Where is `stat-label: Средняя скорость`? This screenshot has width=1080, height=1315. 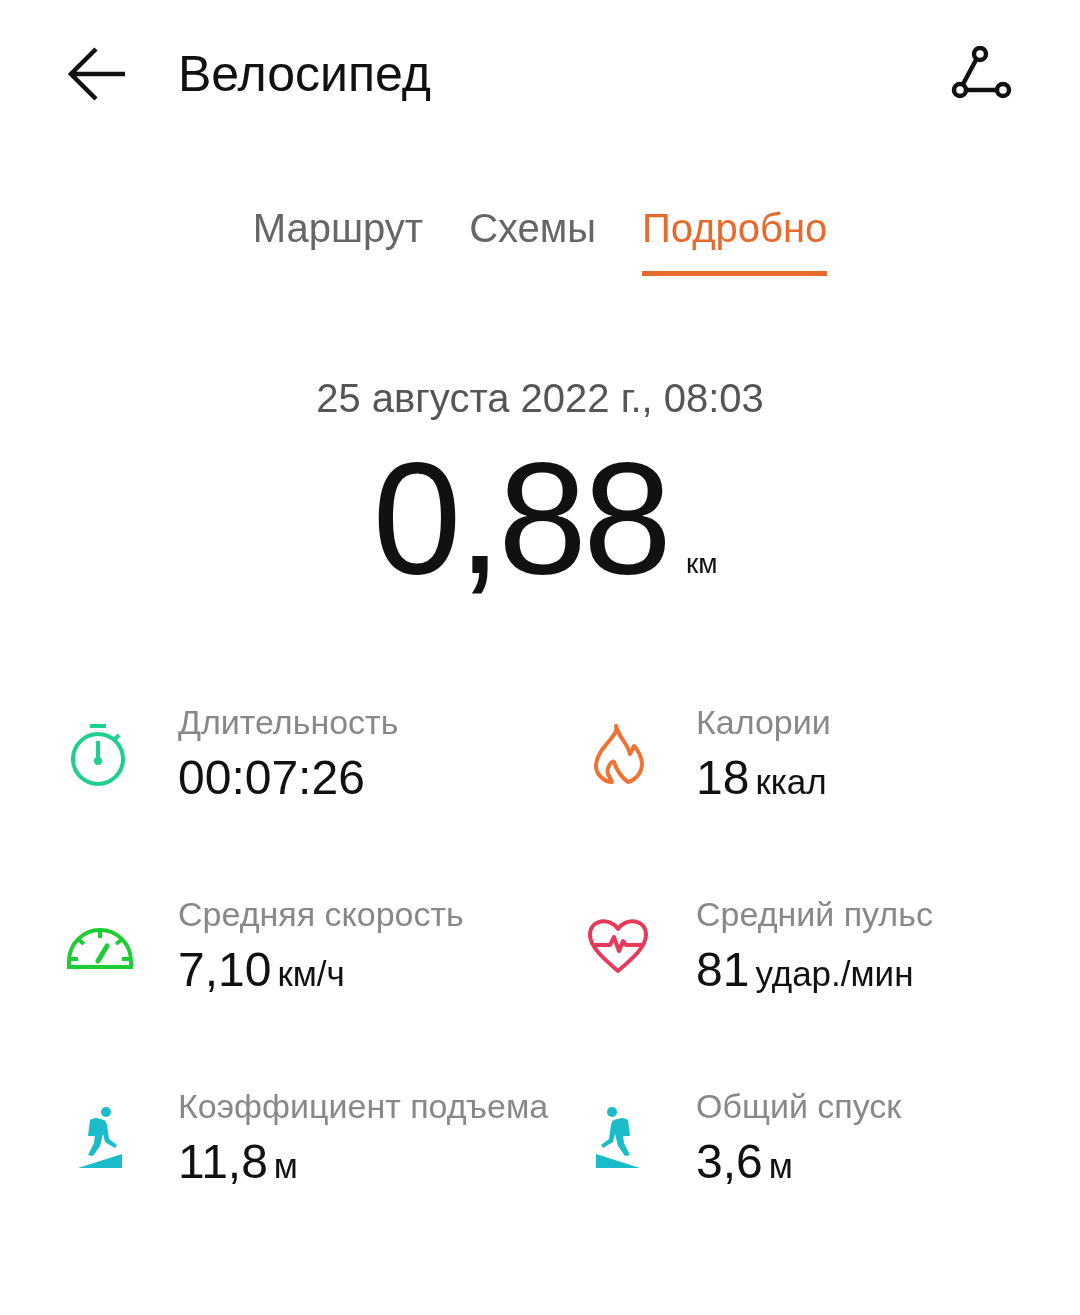
stat-label: Средняя скорость is located at coordinates (321, 914).